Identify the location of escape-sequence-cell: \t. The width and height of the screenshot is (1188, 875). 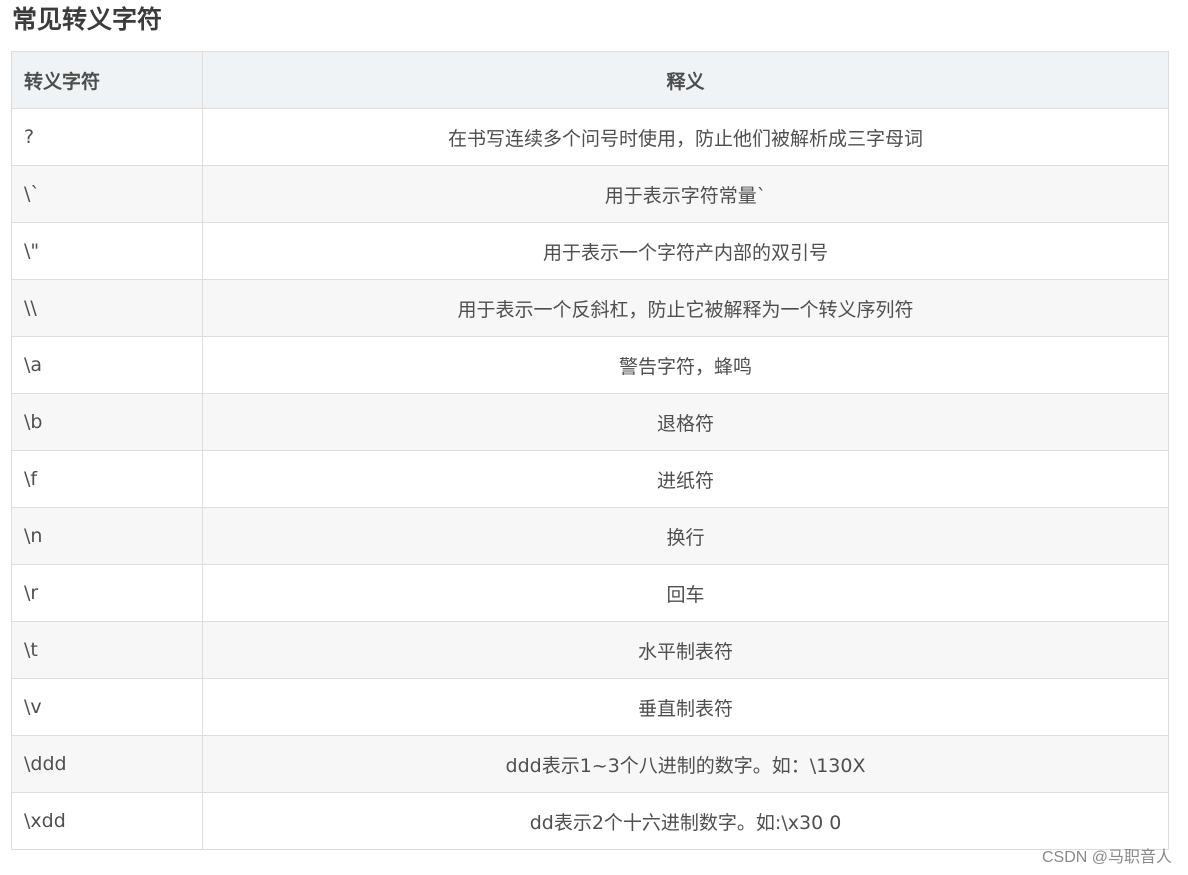
(107, 650).